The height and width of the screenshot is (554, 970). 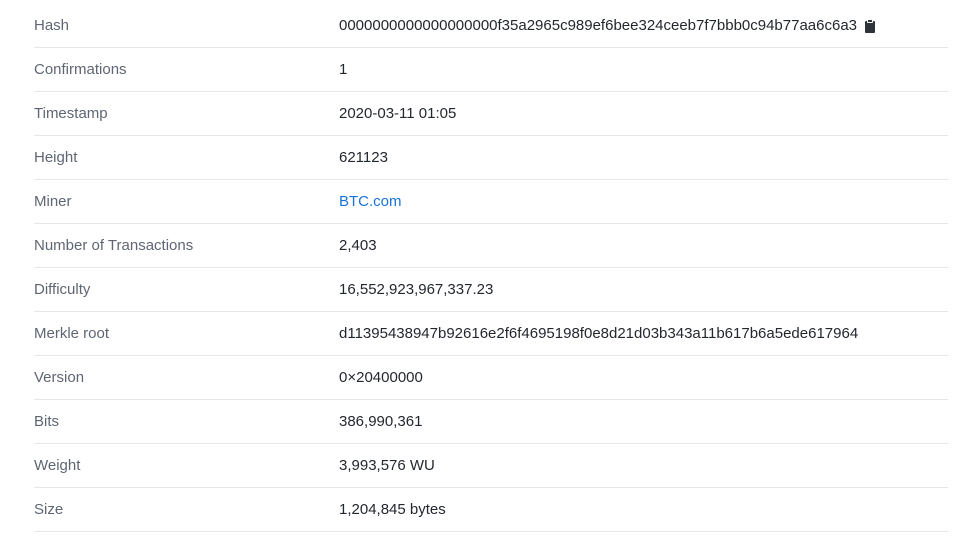 I want to click on row-label: Hash, so click(x=52, y=25).